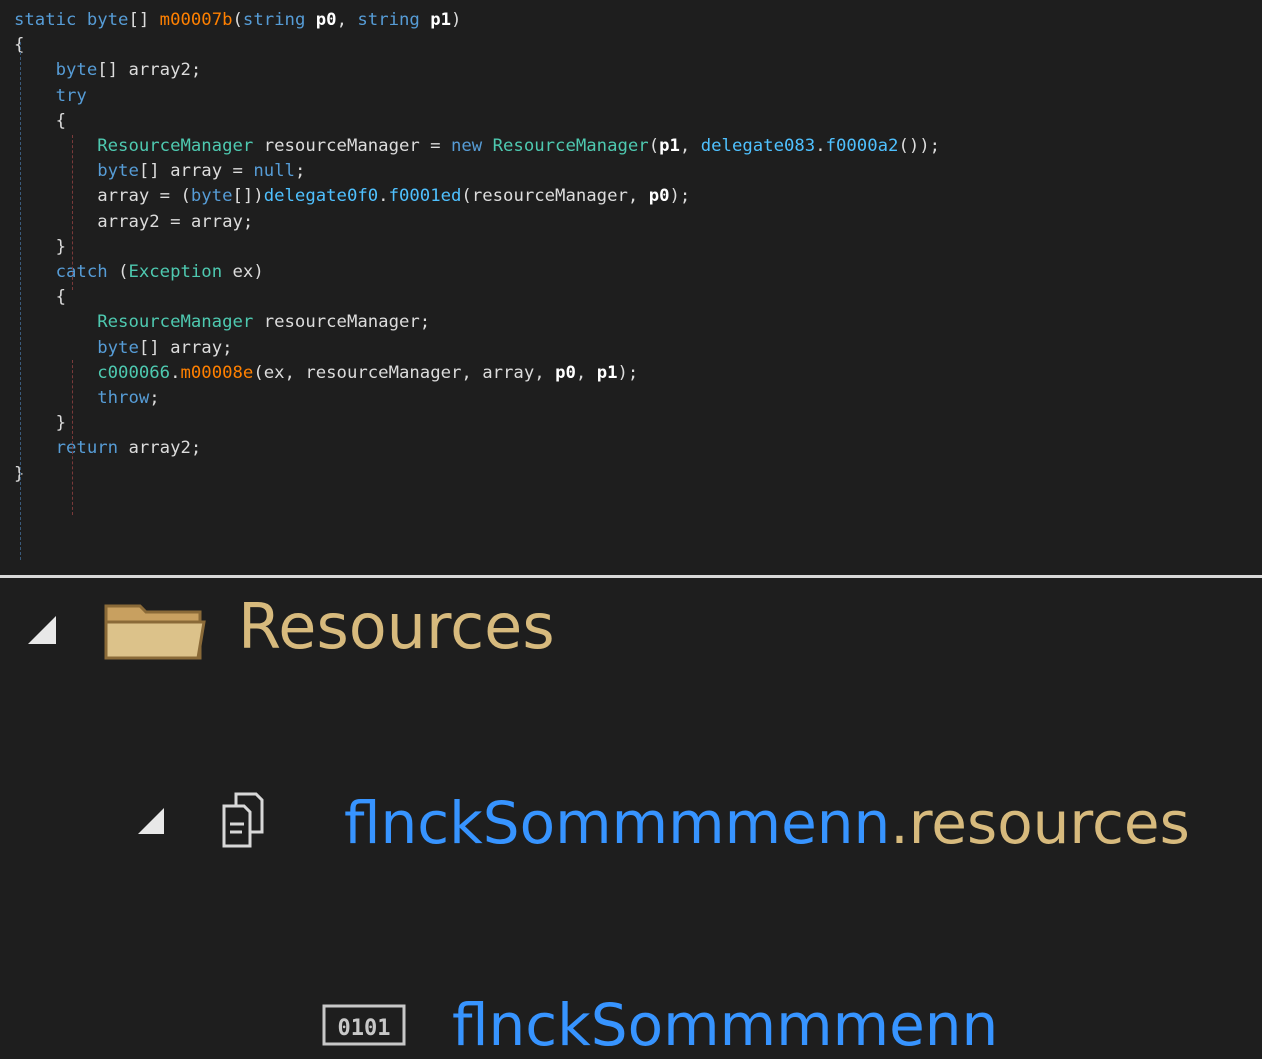 Image resolution: width=1262 pixels, height=1059 pixels. What do you see at coordinates (862, 146) in the screenshot?
I see `code-token: f0000a2` at bounding box center [862, 146].